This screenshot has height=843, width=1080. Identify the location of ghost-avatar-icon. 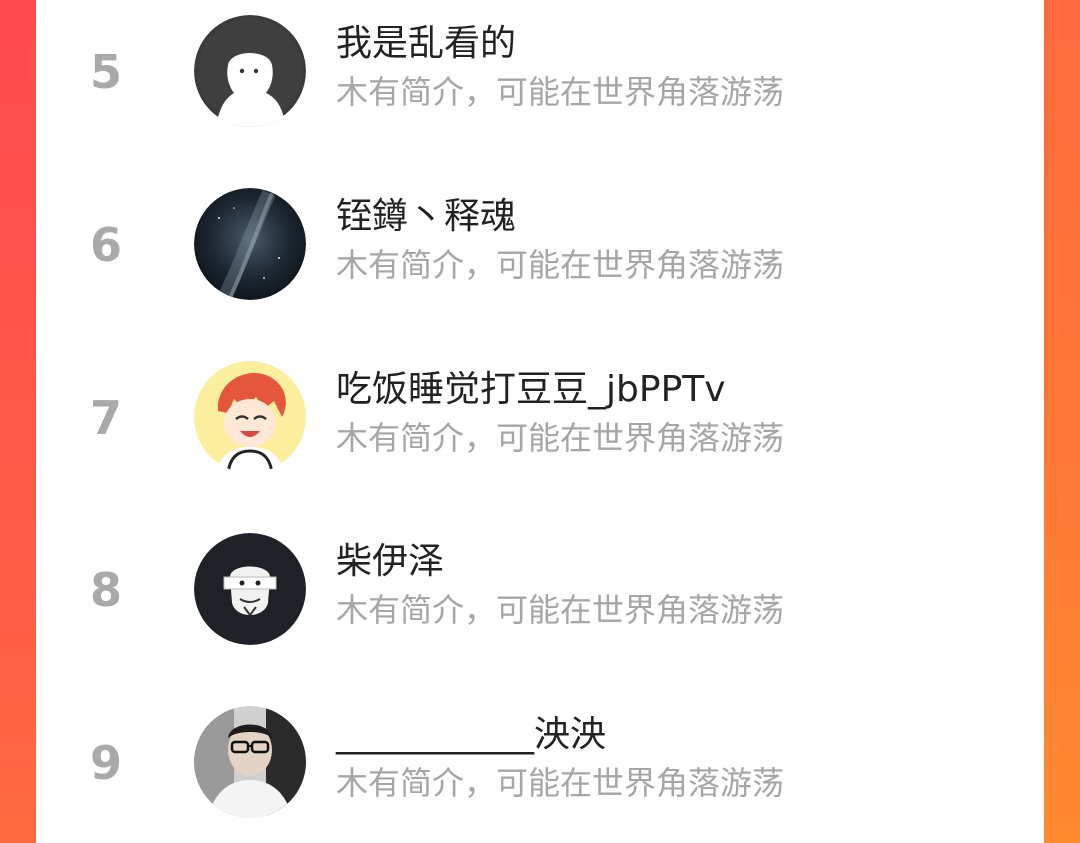
(250, 71).